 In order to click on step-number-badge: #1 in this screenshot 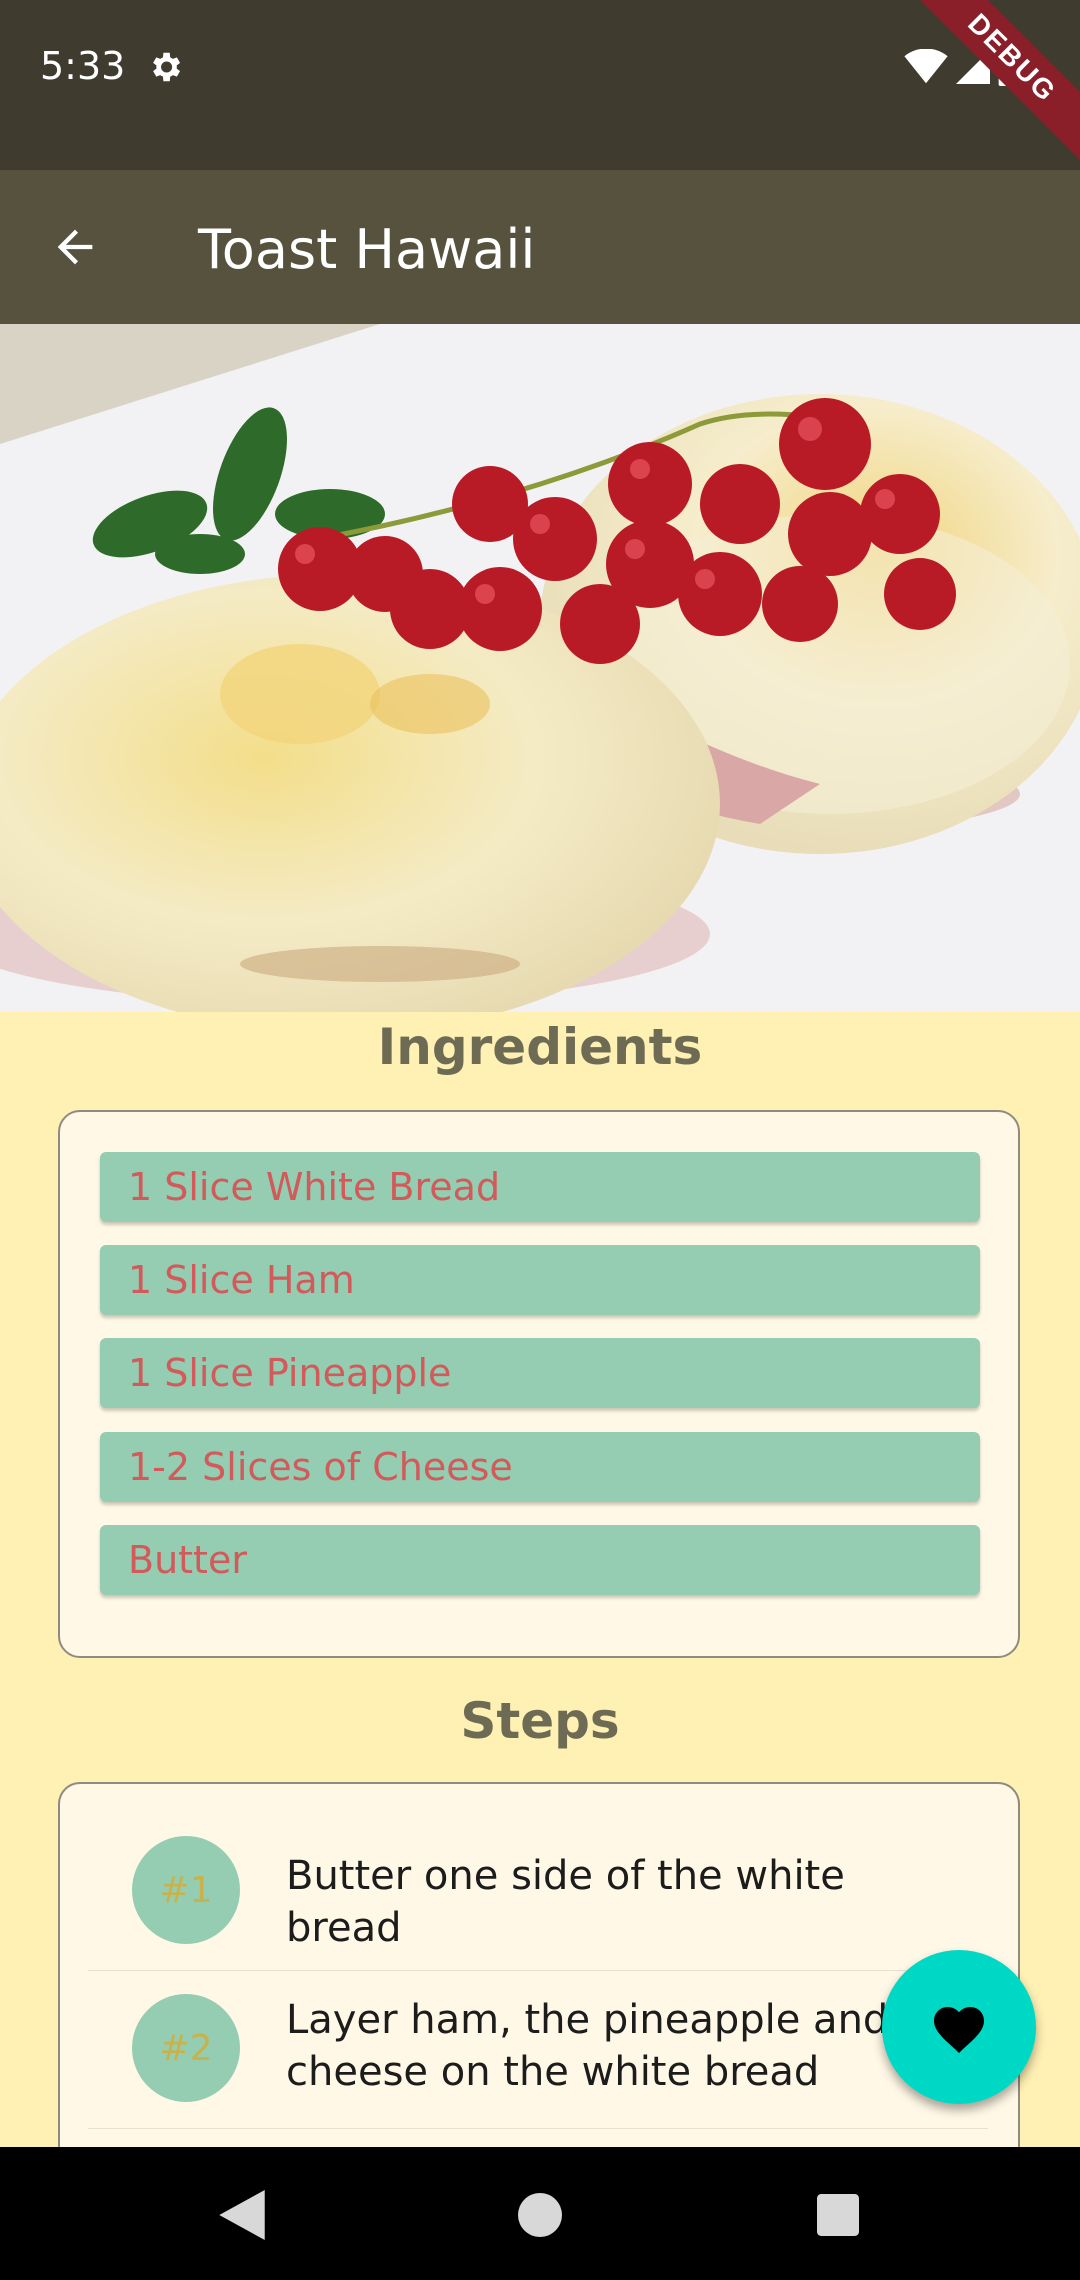, I will do `click(186, 1890)`.